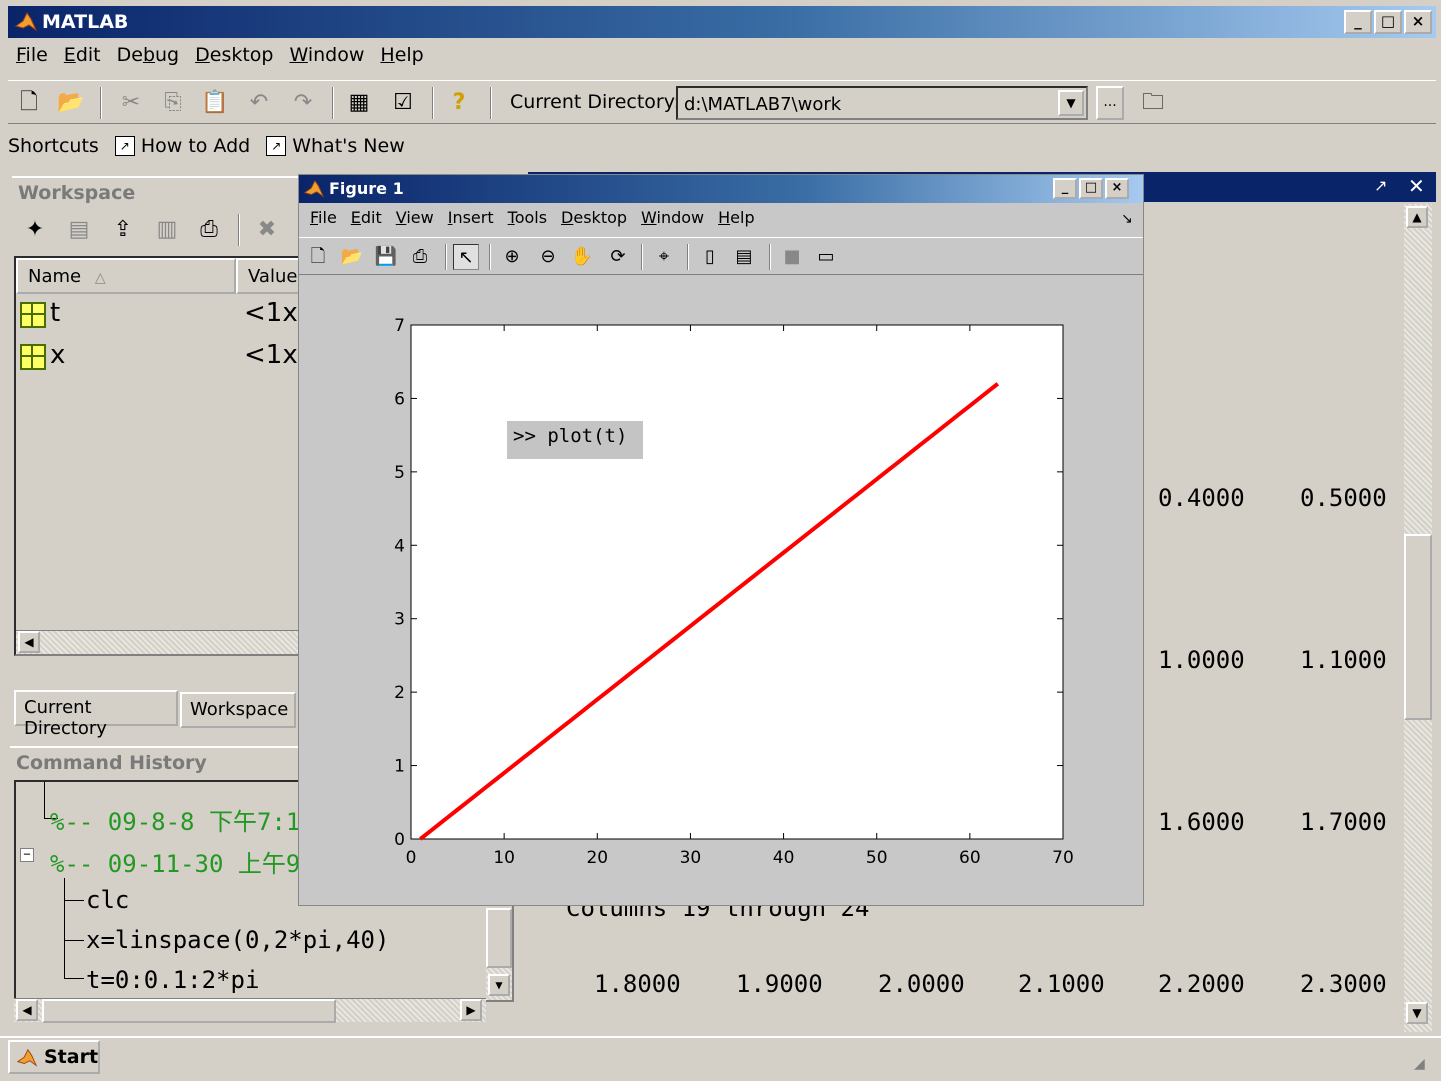 The width and height of the screenshot is (1441, 1081). What do you see at coordinates (318, 257) in the screenshot?
I see `new-figure-icon: 🗋` at bounding box center [318, 257].